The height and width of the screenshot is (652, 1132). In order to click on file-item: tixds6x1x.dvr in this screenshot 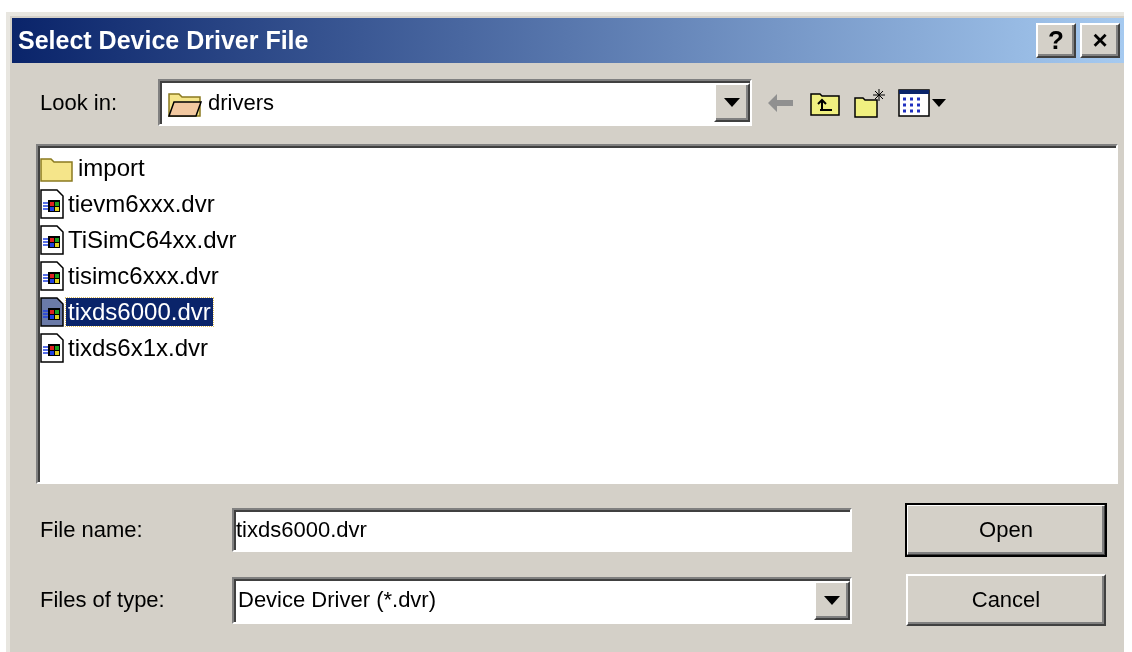, I will do `click(138, 348)`.